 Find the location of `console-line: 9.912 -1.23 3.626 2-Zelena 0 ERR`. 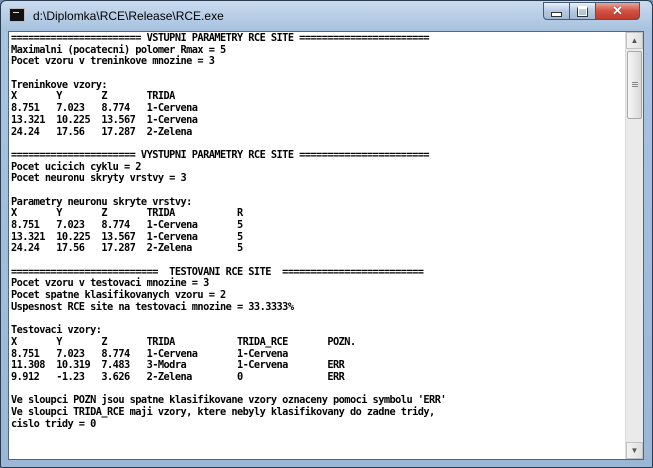

console-line: 9.912 -1.23 3.626 2-Zelena 0 ERR is located at coordinates (178, 376).